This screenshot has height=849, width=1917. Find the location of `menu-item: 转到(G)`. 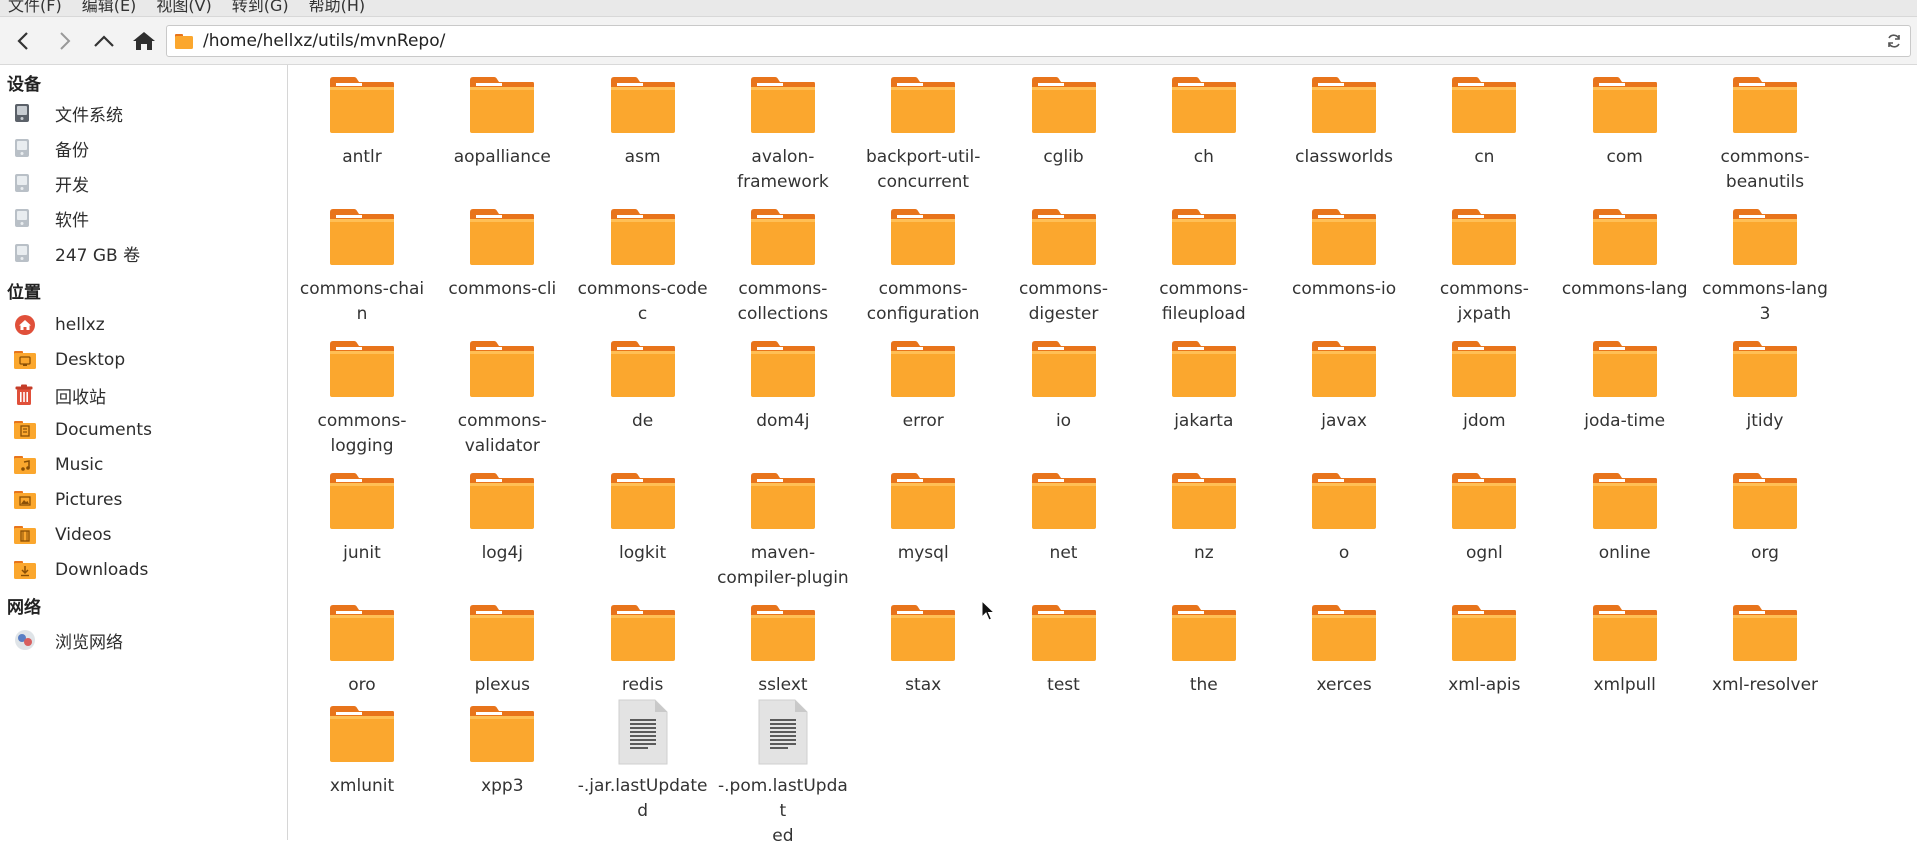

menu-item: 转到(G) is located at coordinates (262, 7).